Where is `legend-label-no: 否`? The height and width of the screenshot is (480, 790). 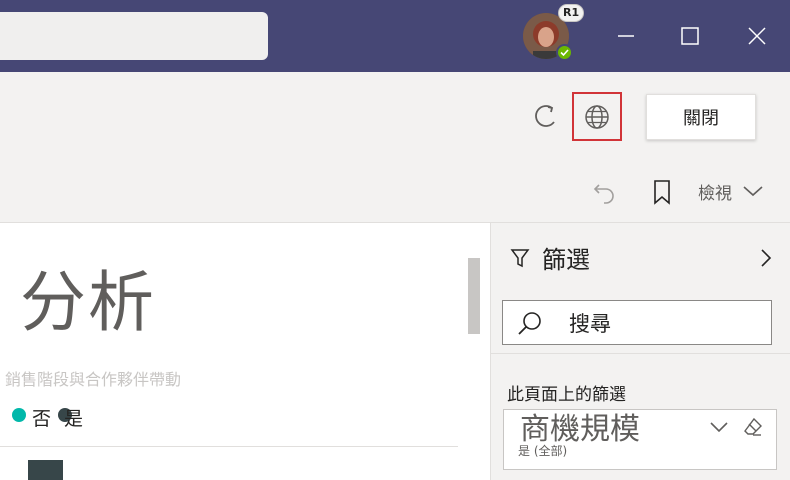 legend-label-no: 否 is located at coordinates (42, 419).